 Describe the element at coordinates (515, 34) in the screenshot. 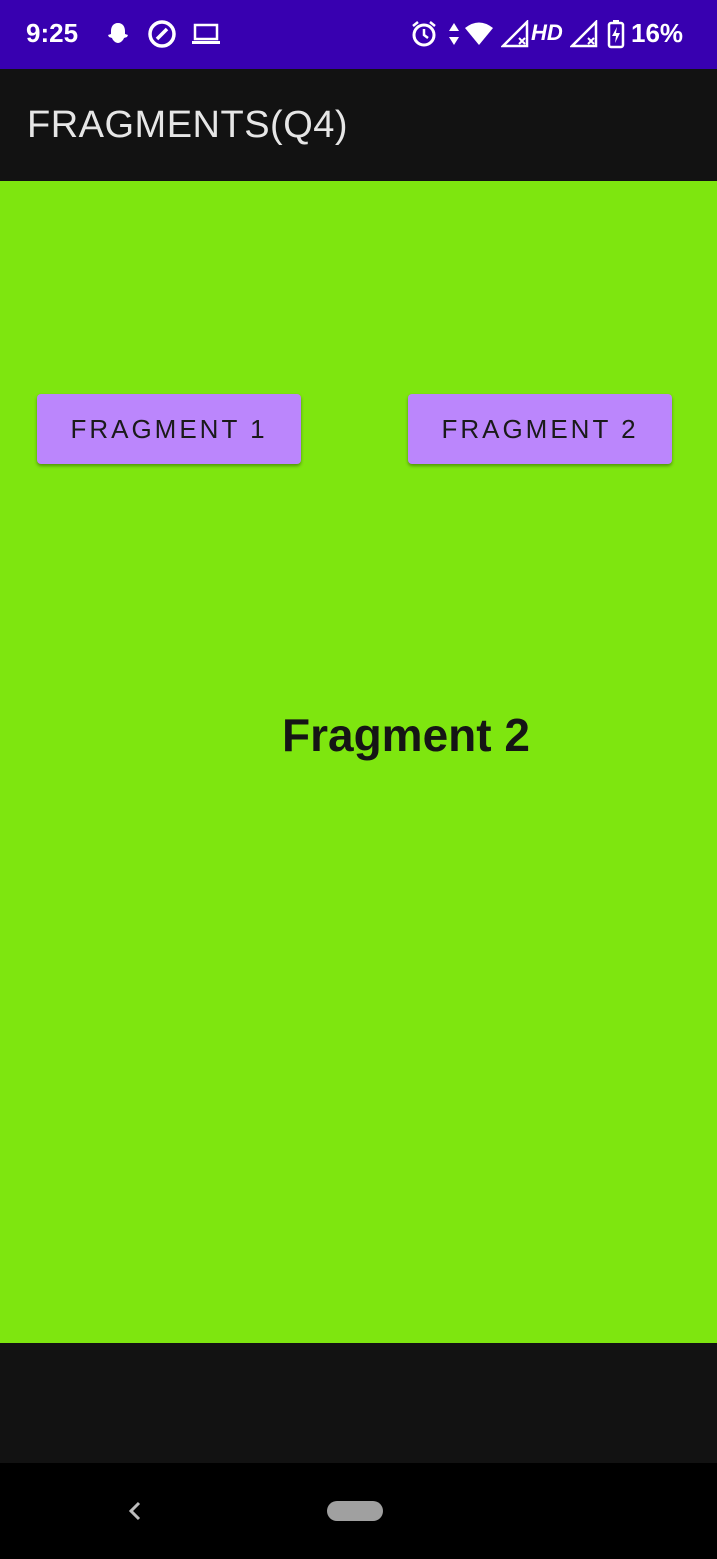

I see `signal-icon` at that location.